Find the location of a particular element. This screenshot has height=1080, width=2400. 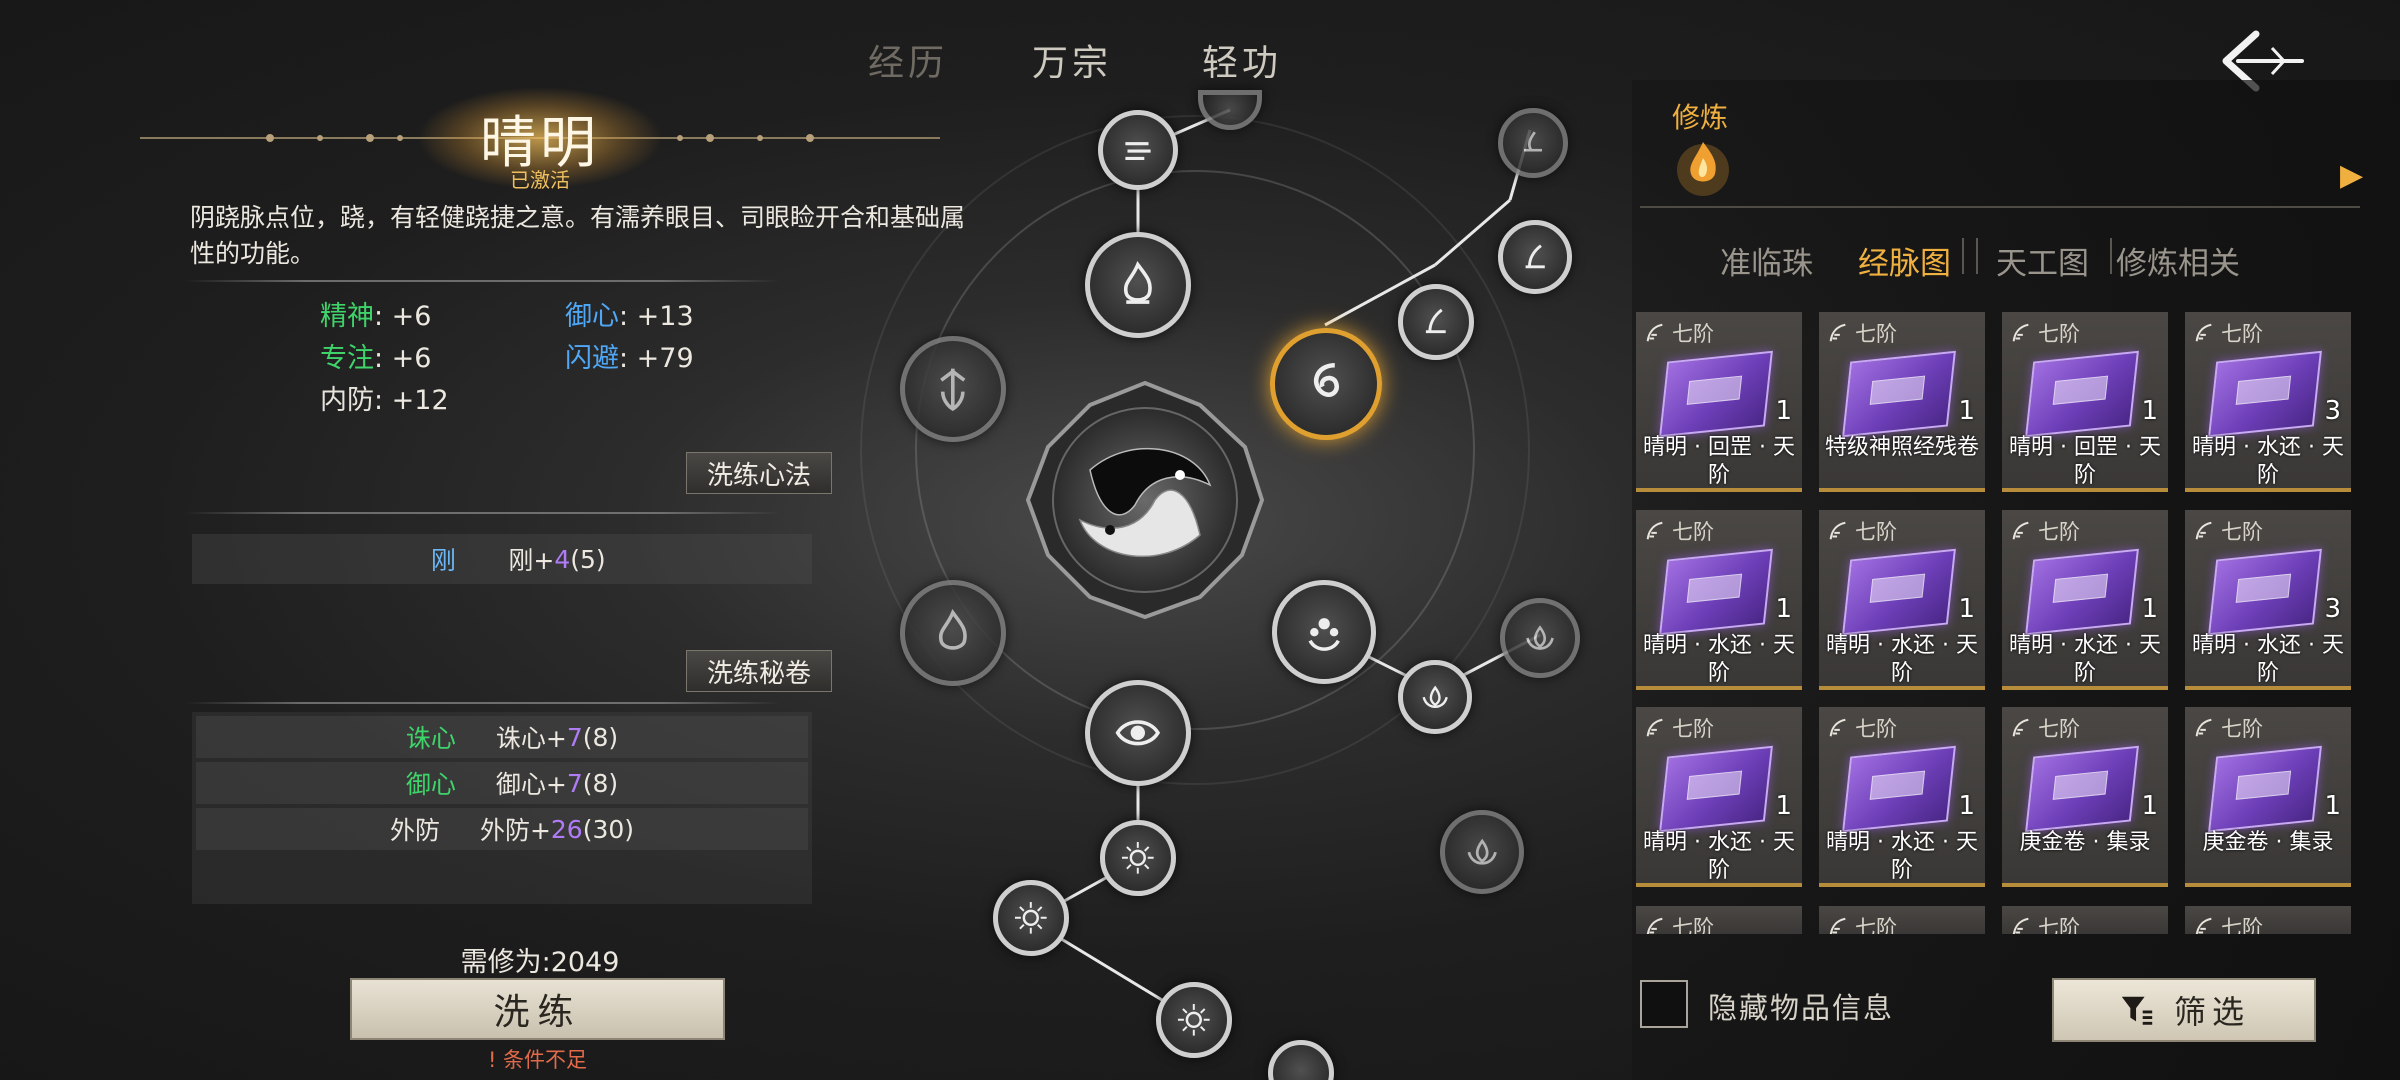

cultivation-cost: 需修为:2049 is located at coordinates (540, 962).